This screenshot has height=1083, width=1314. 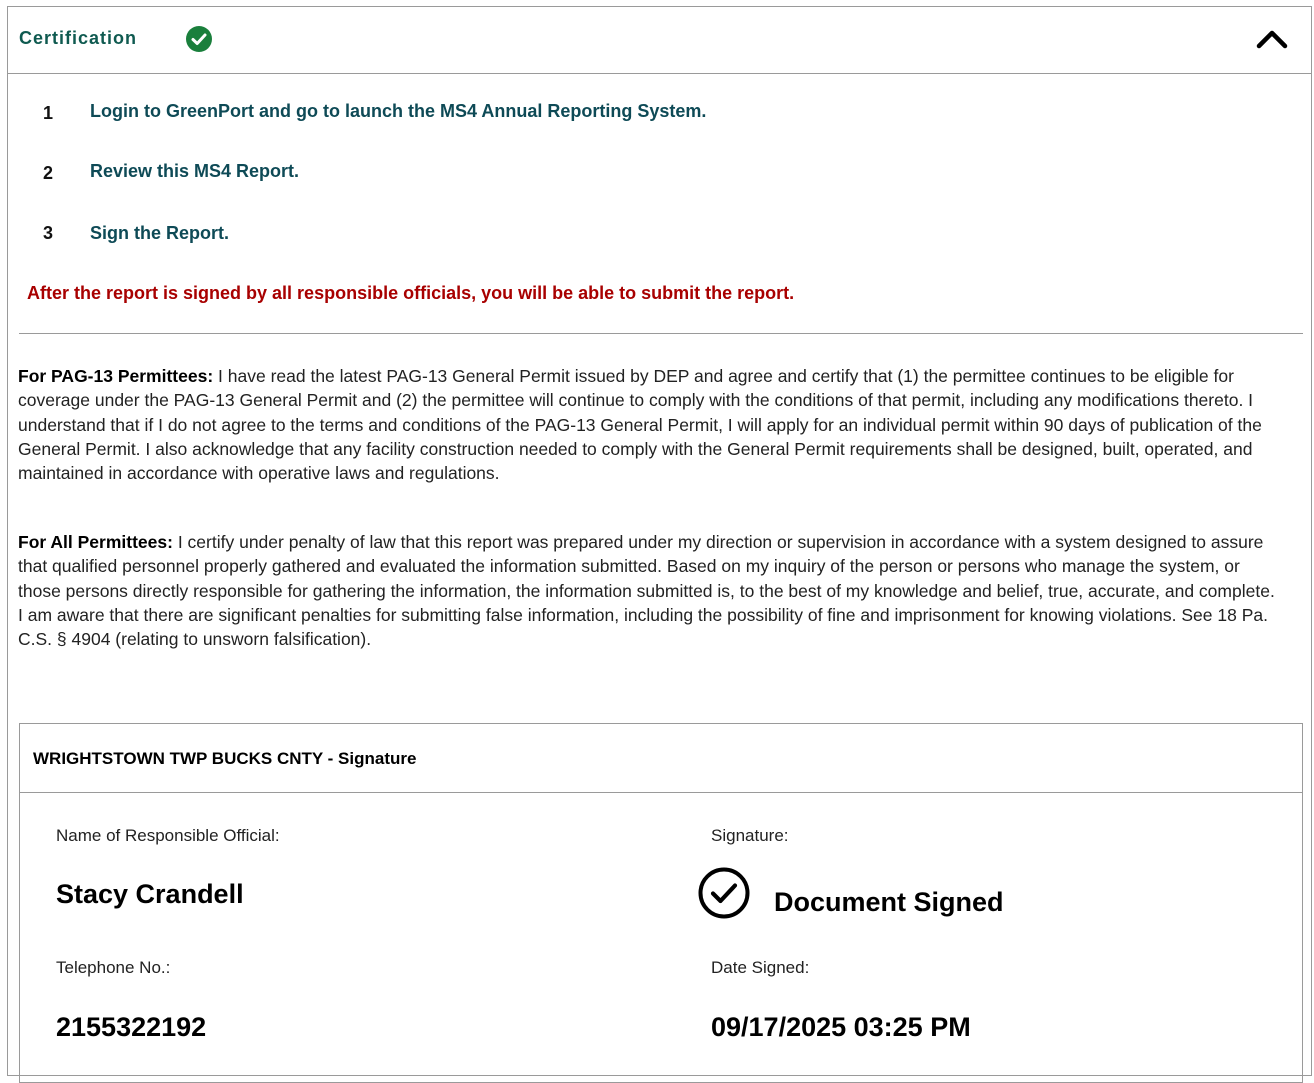 I want to click on step-number: 1, so click(x=48, y=113).